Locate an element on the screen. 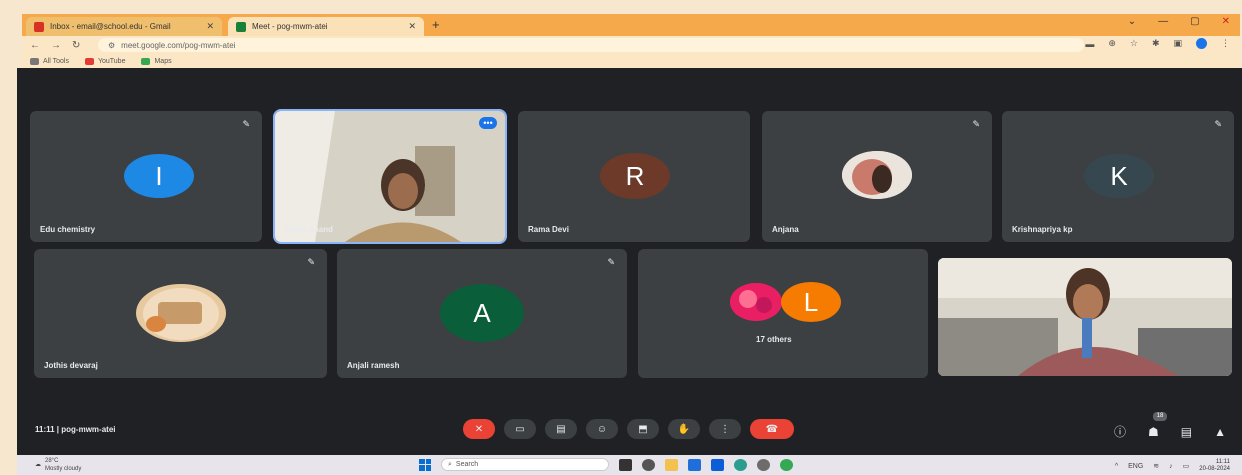 This screenshot has width=1242, height=475. battery-icon: ▭ is located at coordinates (1186, 466).